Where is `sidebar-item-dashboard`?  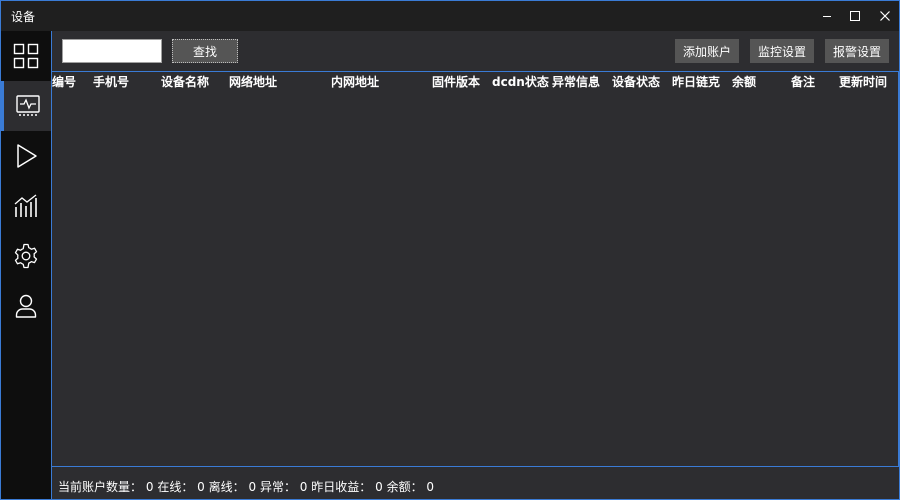 sidebar-item-dashboard is located at coordinates (26, 56).